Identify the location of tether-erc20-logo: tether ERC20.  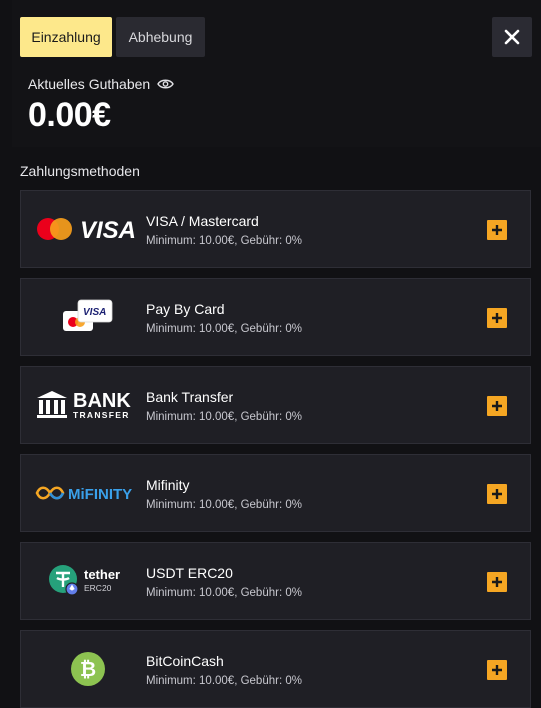
(88, 581).